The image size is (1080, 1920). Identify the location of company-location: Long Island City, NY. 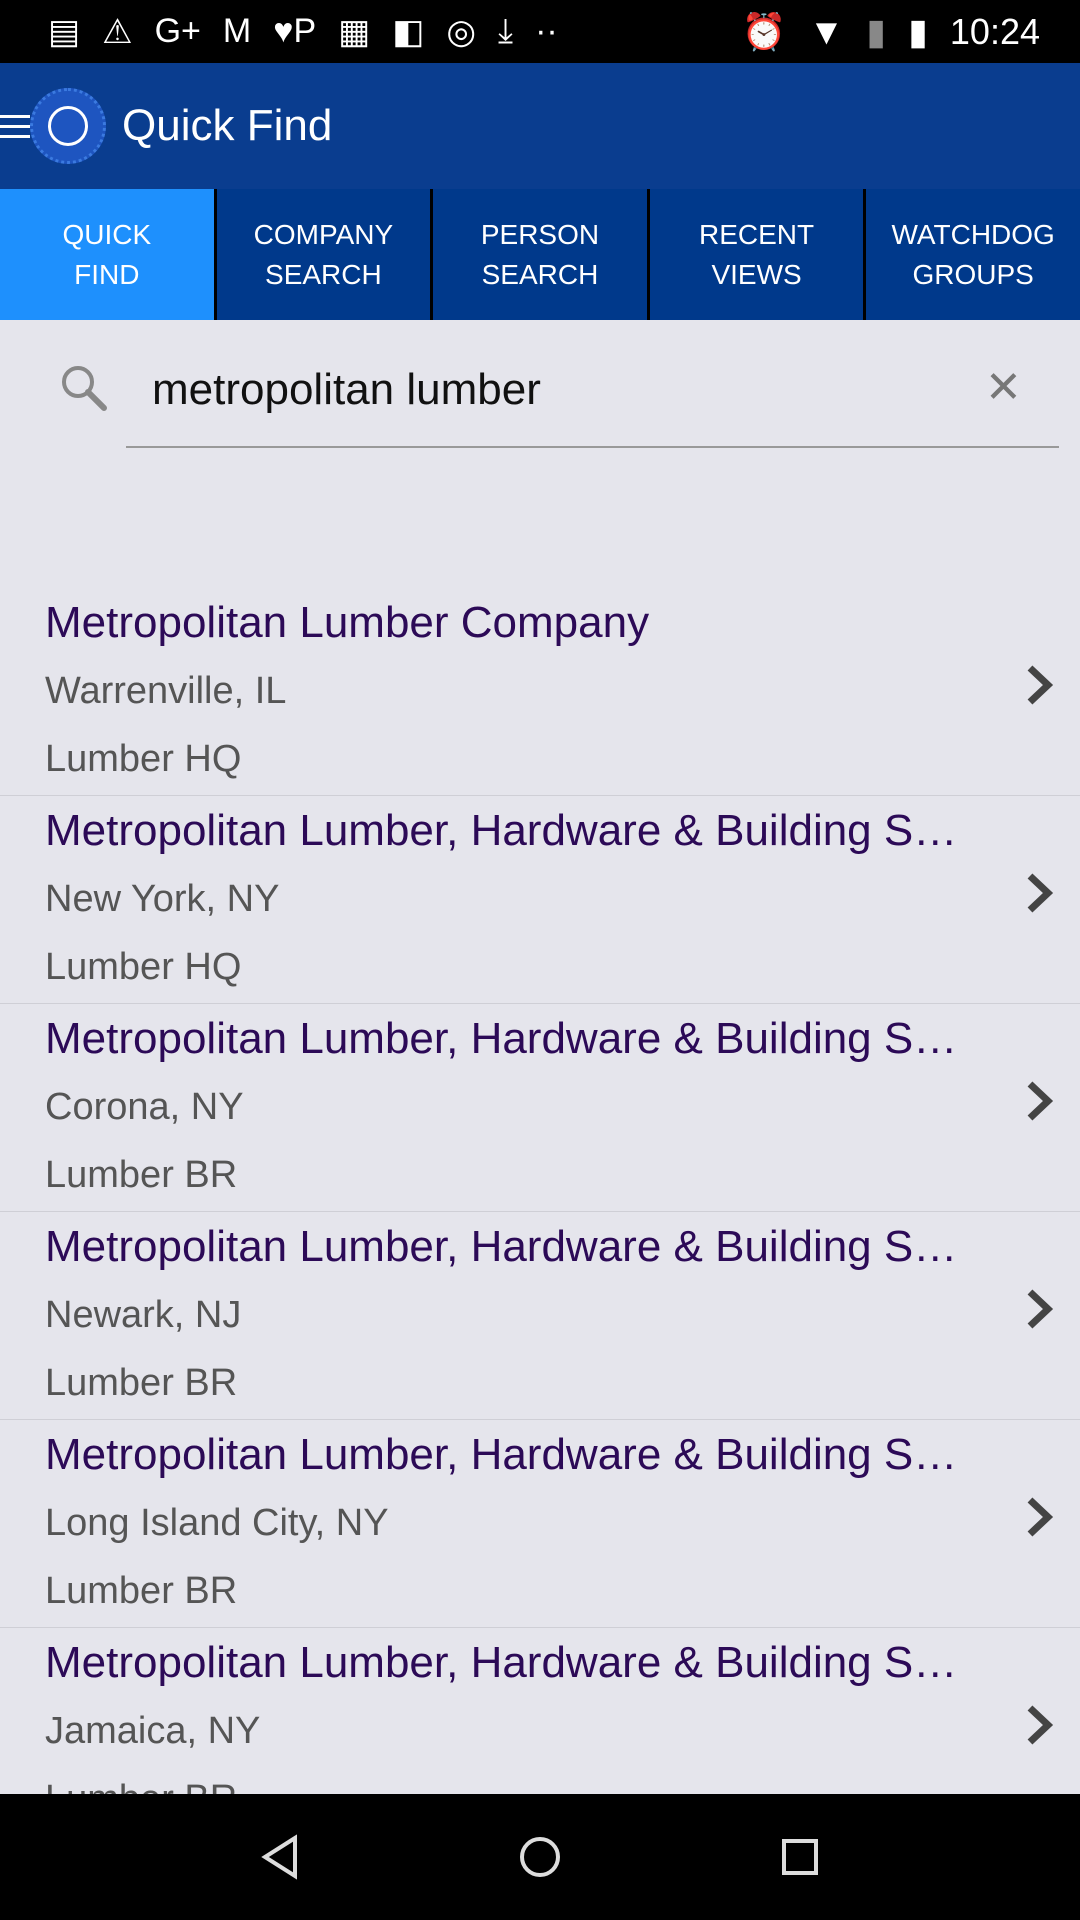
(217, 1523).